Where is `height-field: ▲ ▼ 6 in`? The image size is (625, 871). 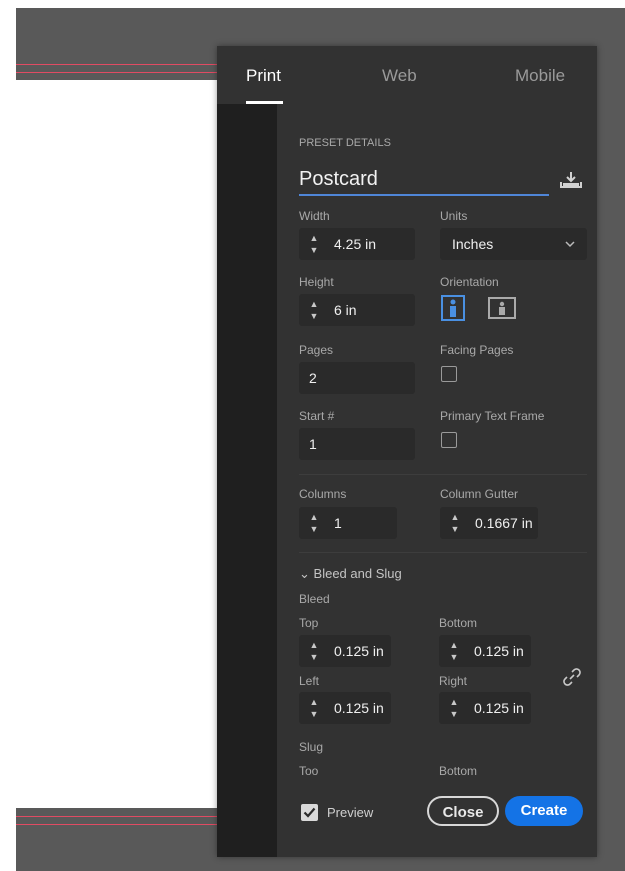
height-field: ▲ ▼ 6 in is located at coordinates (357, 310).